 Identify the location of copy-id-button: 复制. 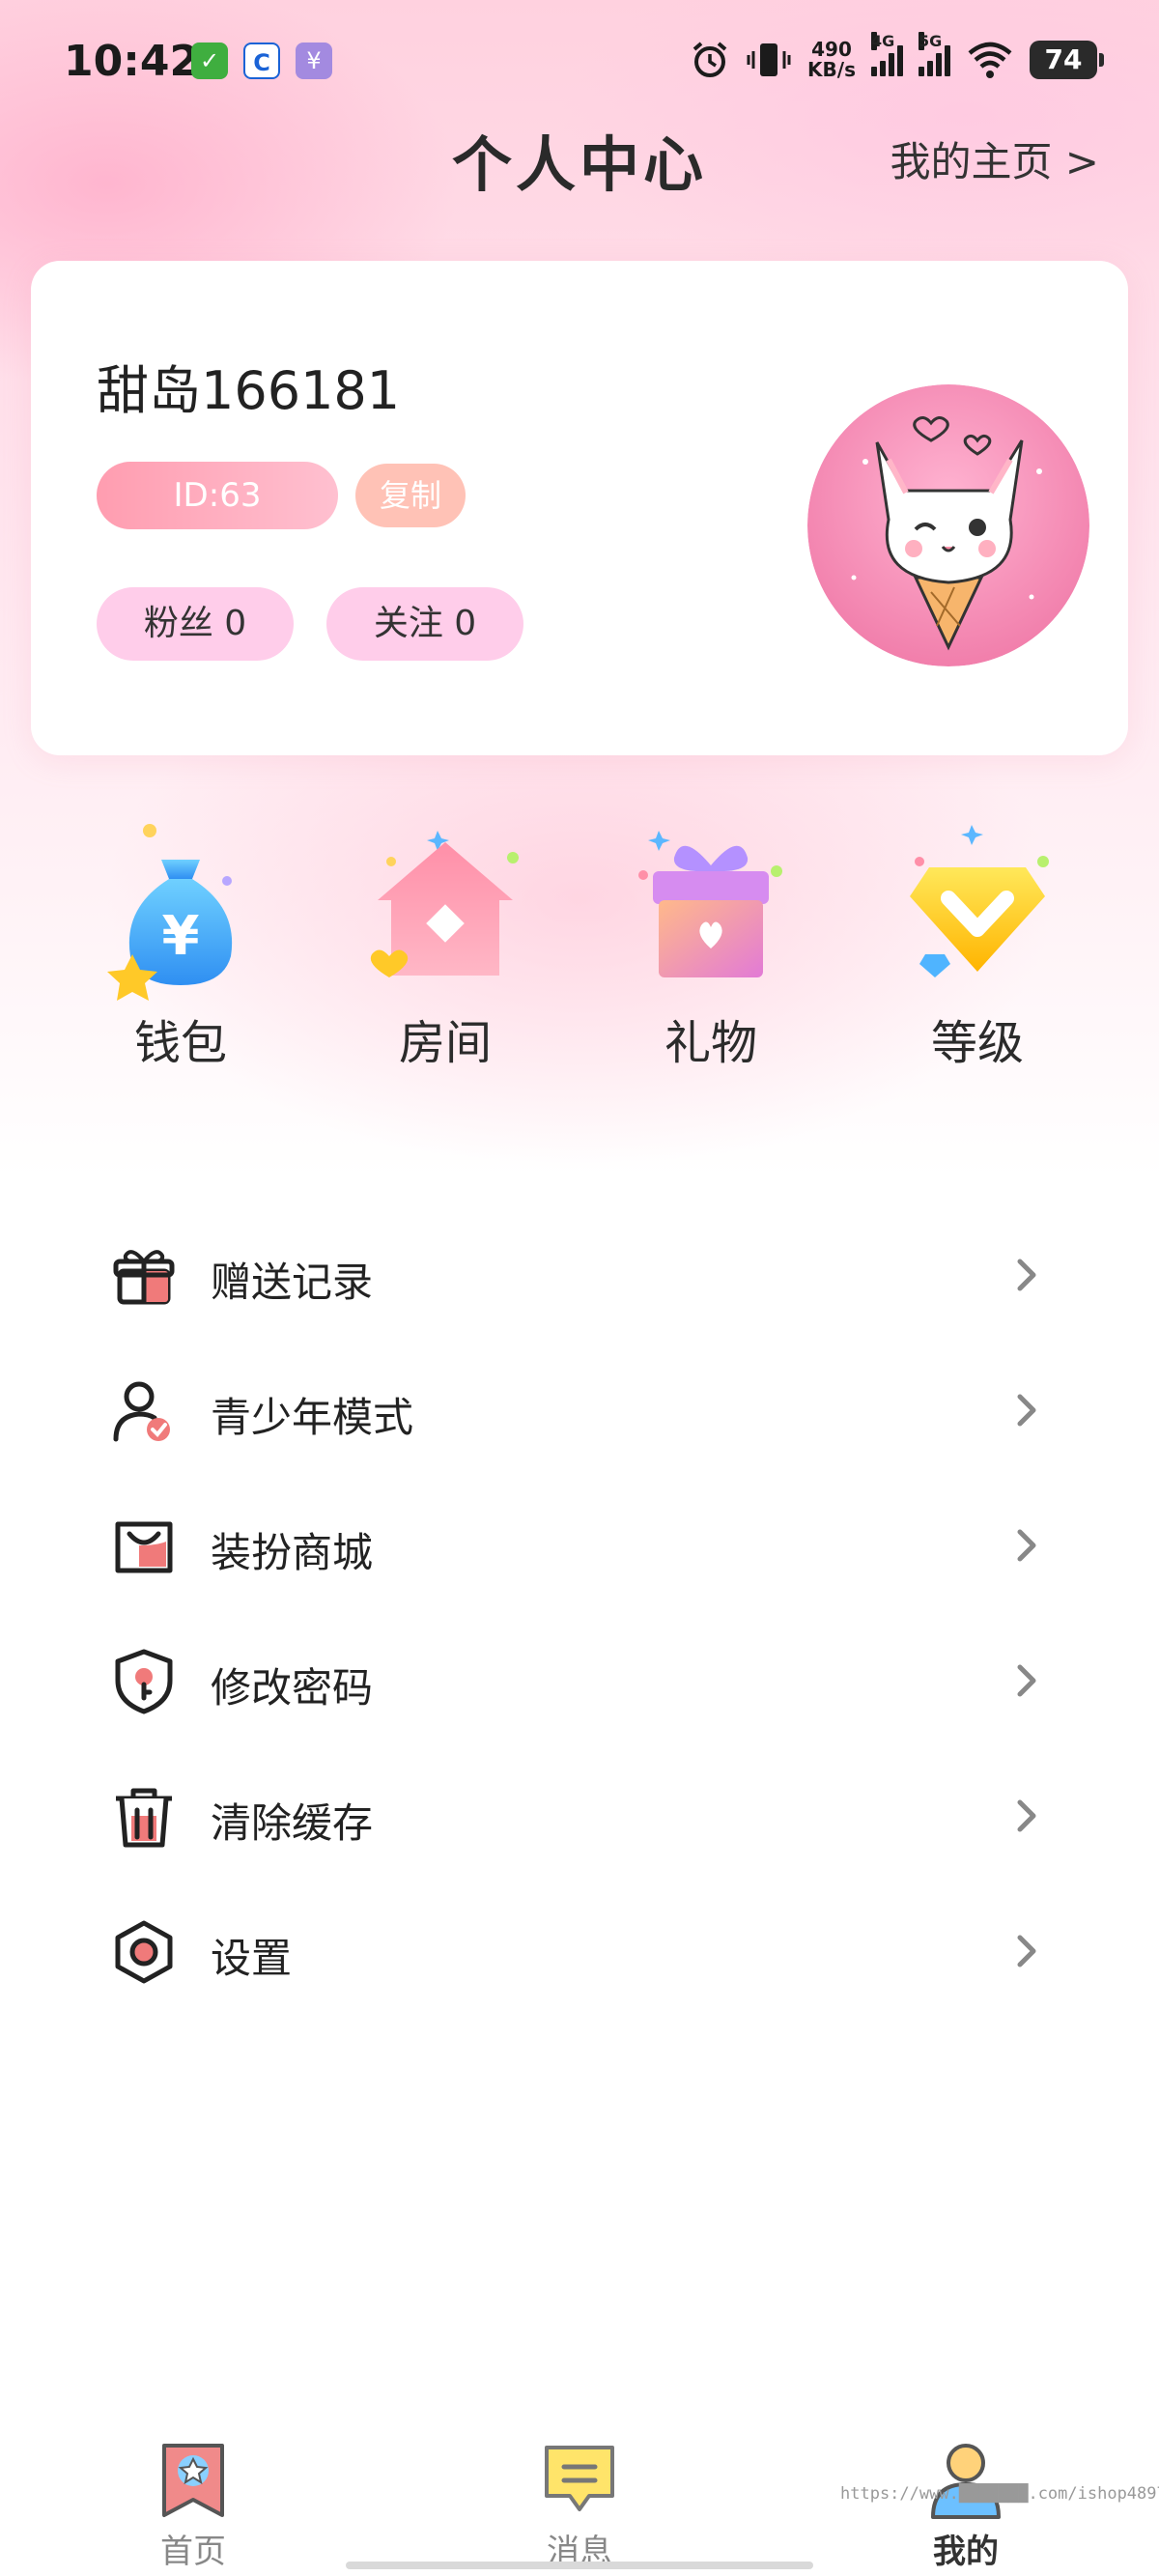
(411, 495).